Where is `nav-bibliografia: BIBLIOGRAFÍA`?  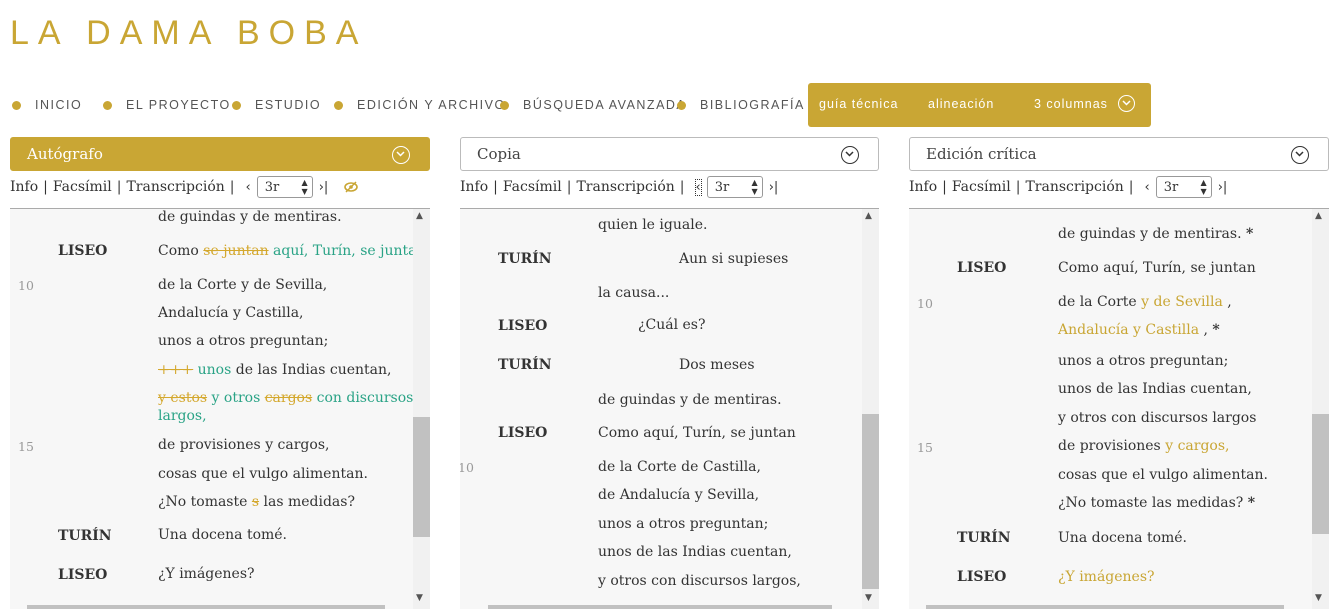 nav-bibliografia: BIBLIOGRAFÍA is located at coordinates (741, 105).